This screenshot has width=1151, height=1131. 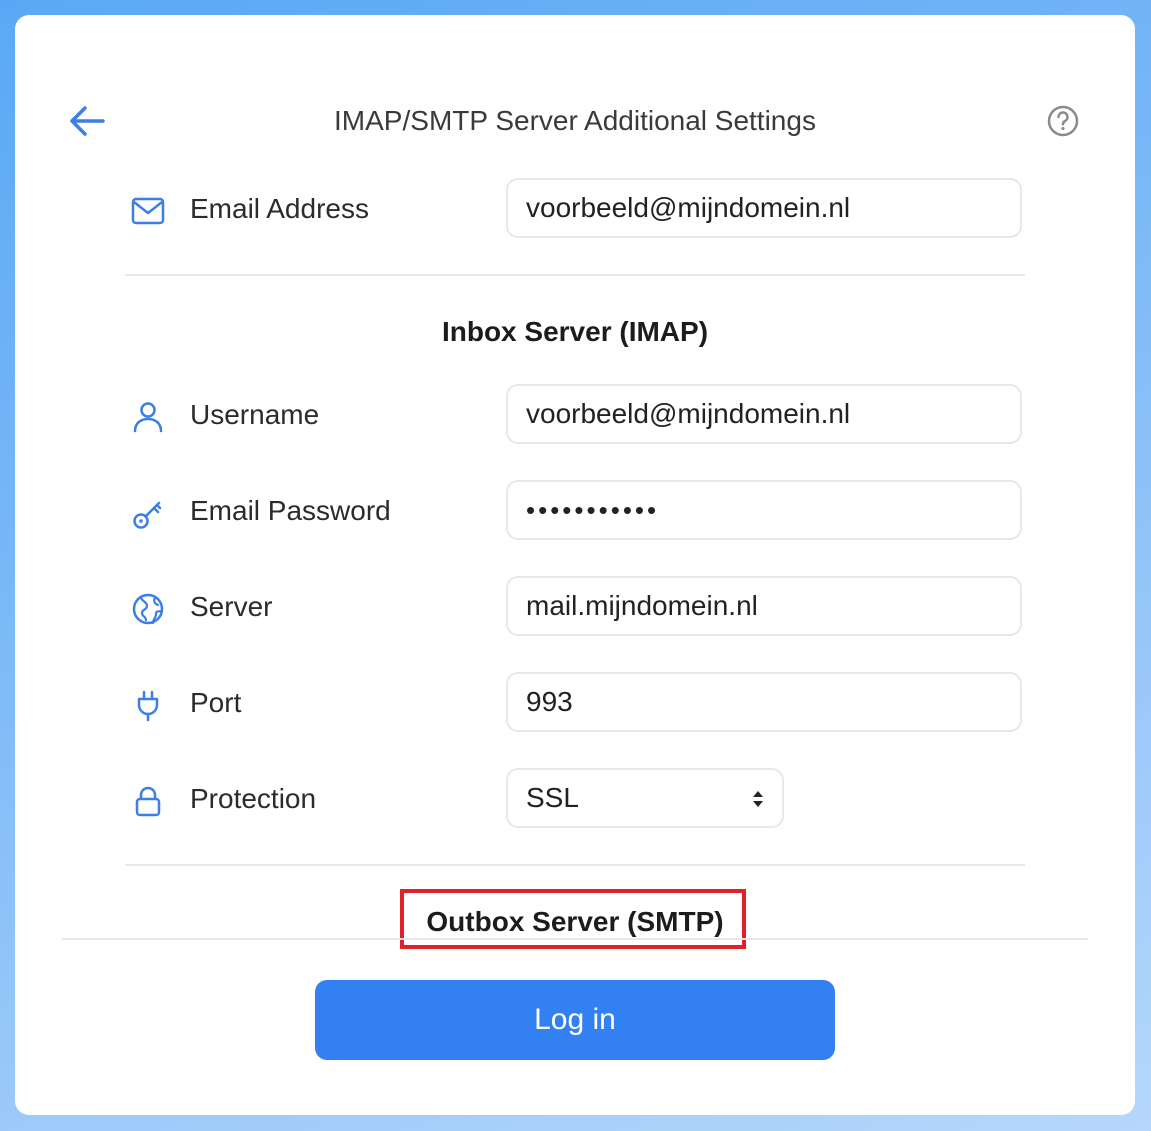 What do you see at coordinates (764, 606) in the screenshot?
I see `server-input: mail.mijndomein.nl` at bounding box center [764, 606].